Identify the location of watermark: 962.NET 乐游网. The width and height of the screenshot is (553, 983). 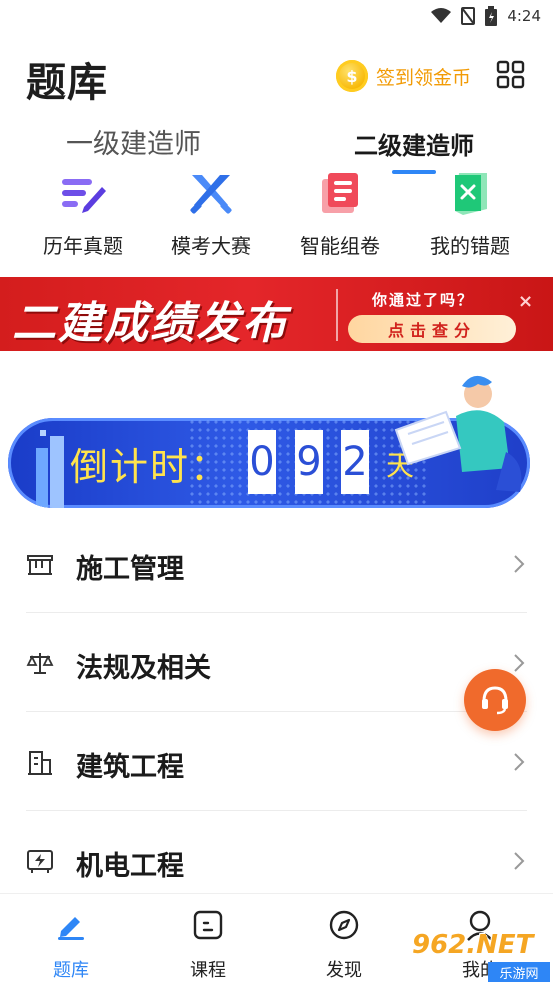
(481, 956).